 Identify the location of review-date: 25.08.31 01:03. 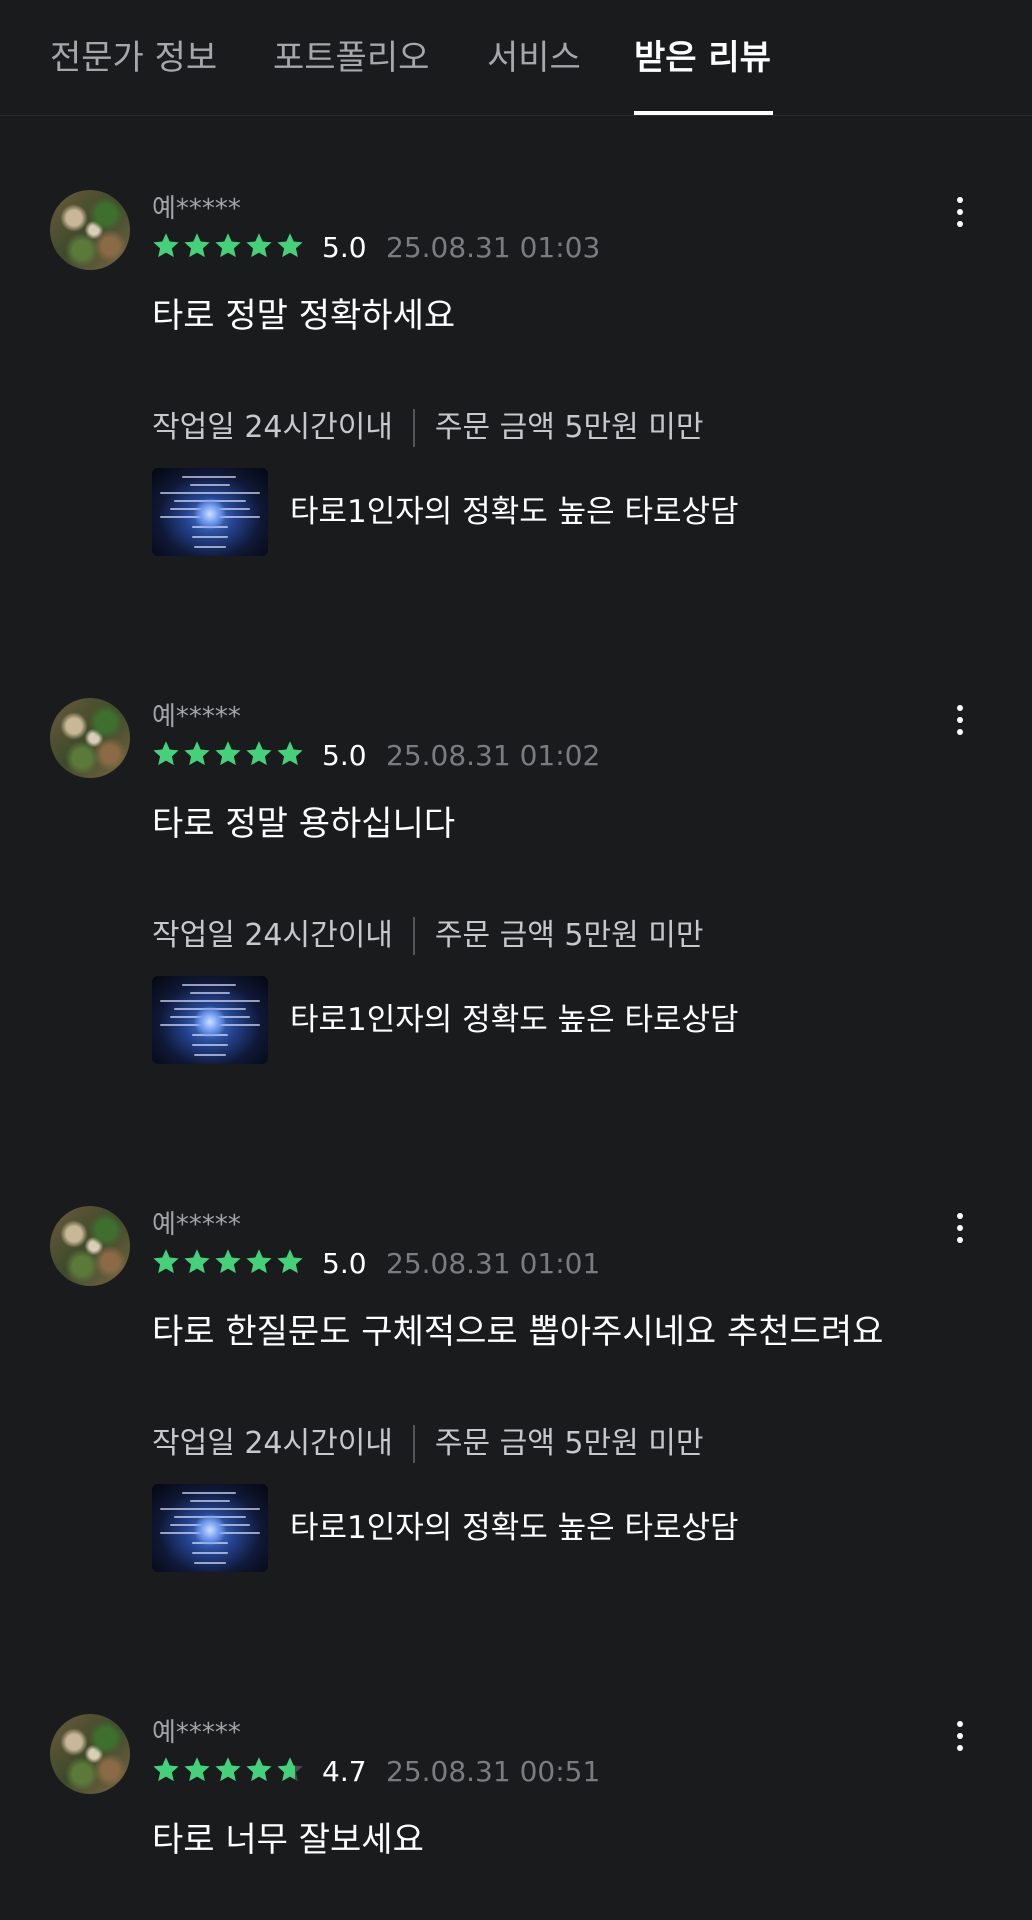
(493, 247).